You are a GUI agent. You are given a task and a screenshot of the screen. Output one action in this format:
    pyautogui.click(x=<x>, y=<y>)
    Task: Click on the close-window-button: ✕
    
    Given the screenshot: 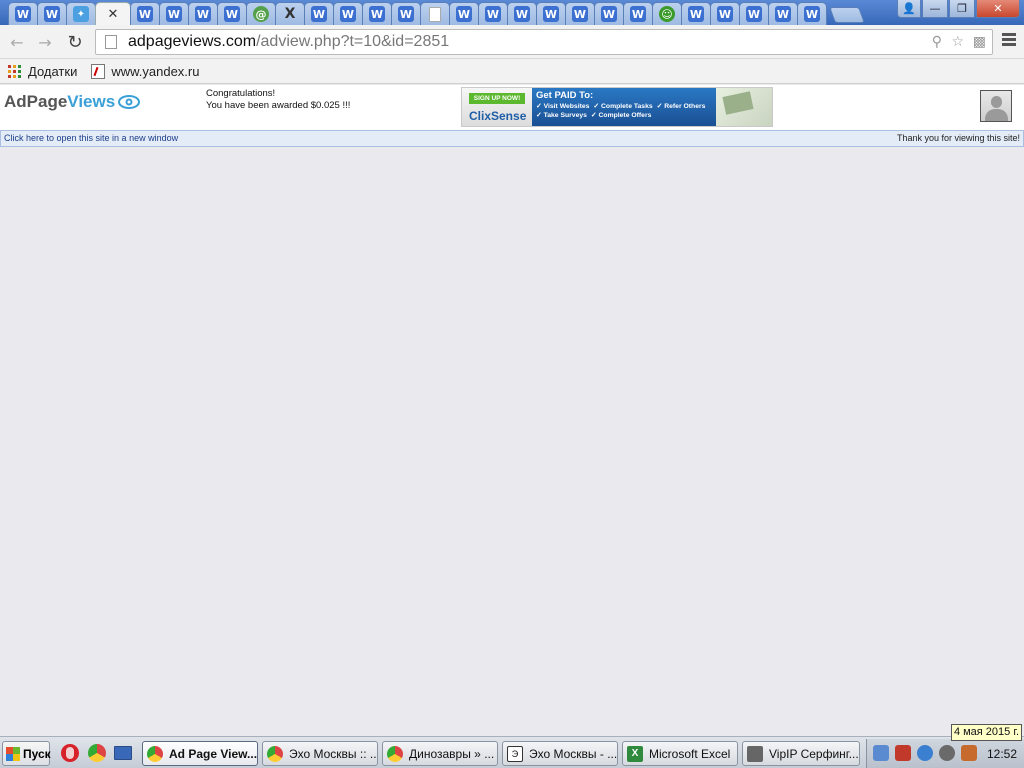 What is the action you would take?
    pyautogui.click(x=998, y=9)
    